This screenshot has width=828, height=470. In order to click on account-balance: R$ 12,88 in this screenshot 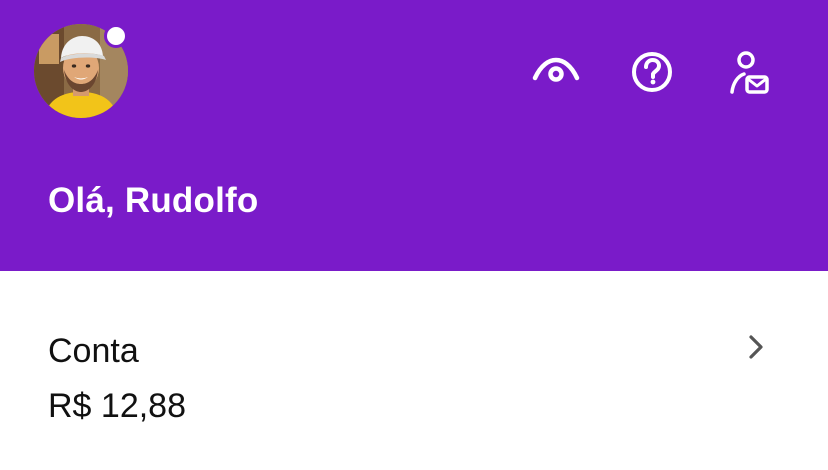, I will do `click(117, 406)`.